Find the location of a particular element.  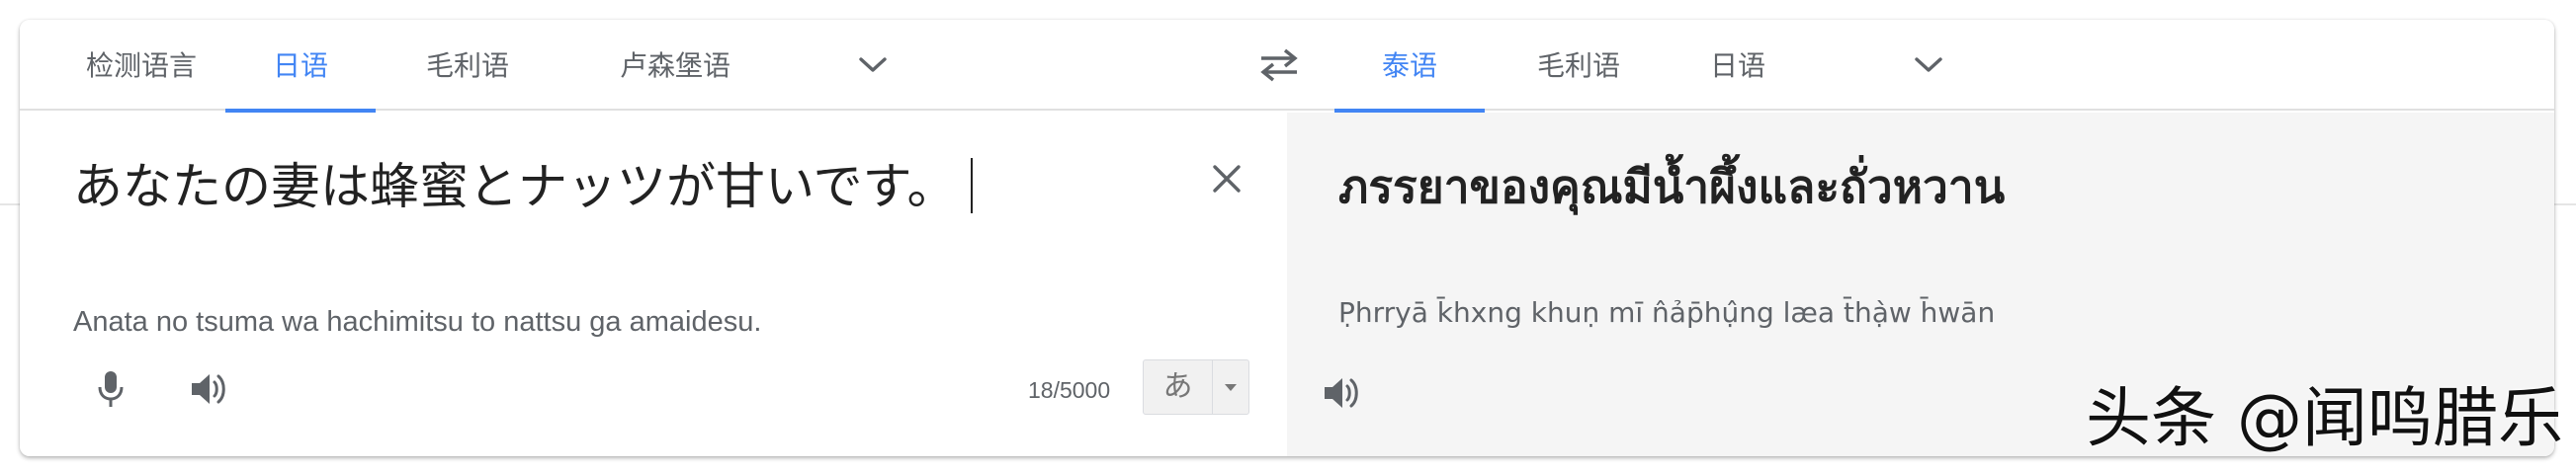

target-more-languages-button is located at coordinates (1928, 65).